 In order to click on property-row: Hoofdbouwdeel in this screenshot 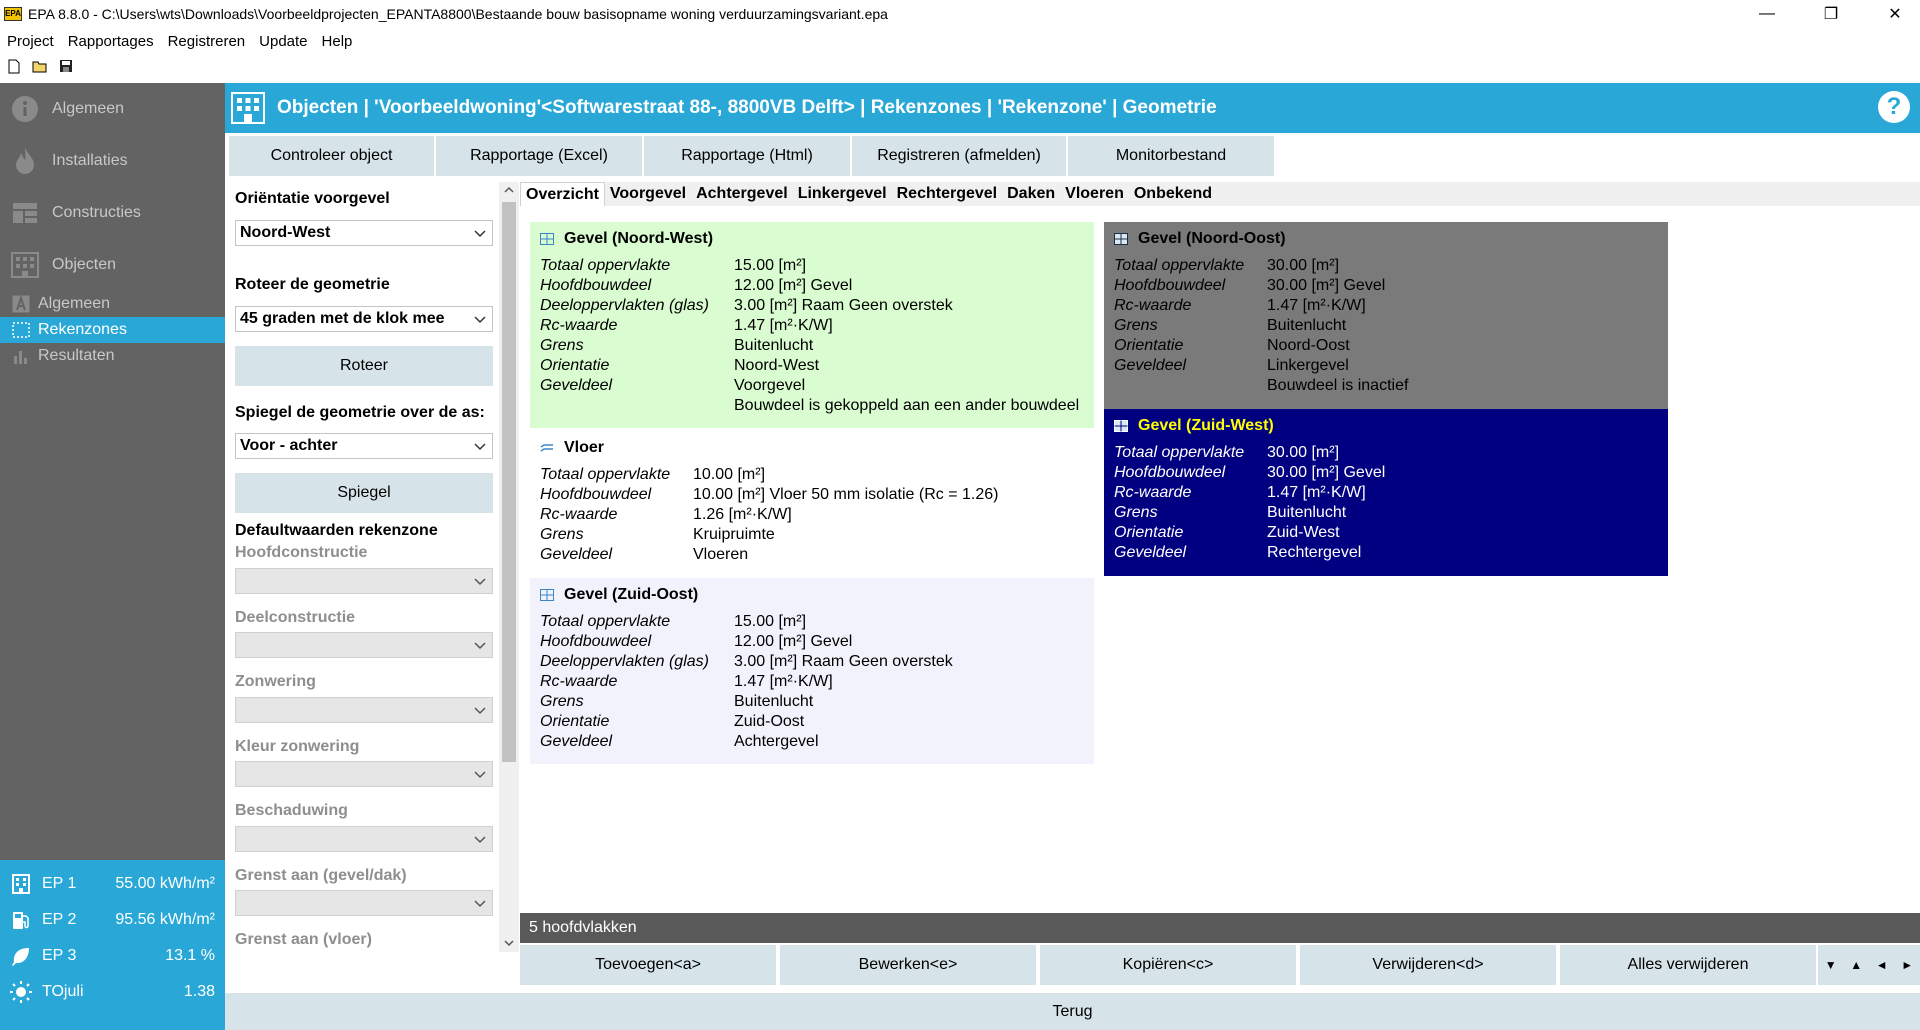, I will do `click(616, 495)`.